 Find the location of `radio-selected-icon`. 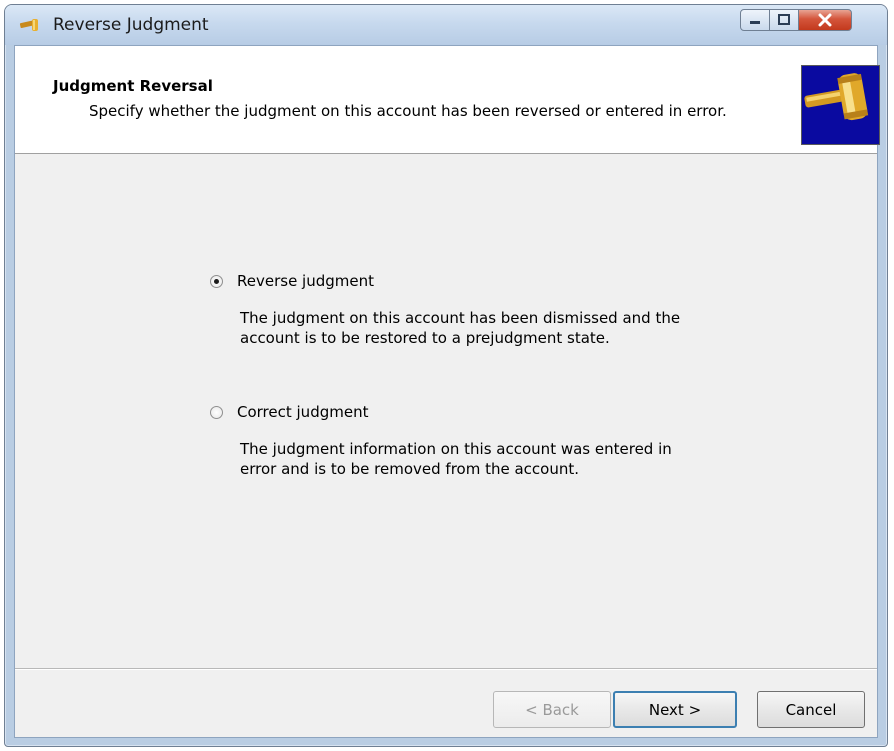

radio-selected-icon is located at coordinates (216, 281).